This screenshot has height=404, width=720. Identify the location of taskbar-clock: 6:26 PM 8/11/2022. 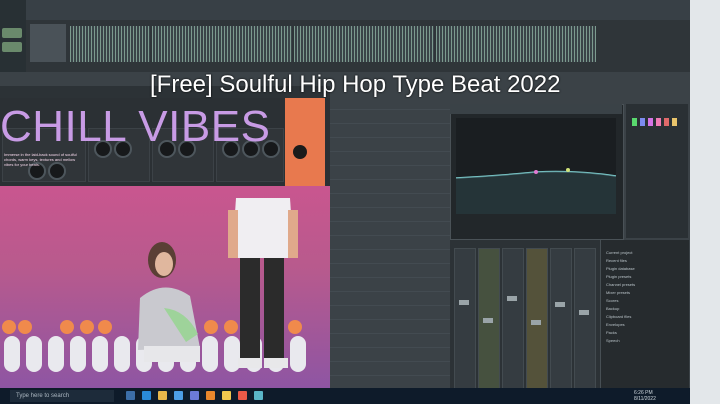
(645, 396).